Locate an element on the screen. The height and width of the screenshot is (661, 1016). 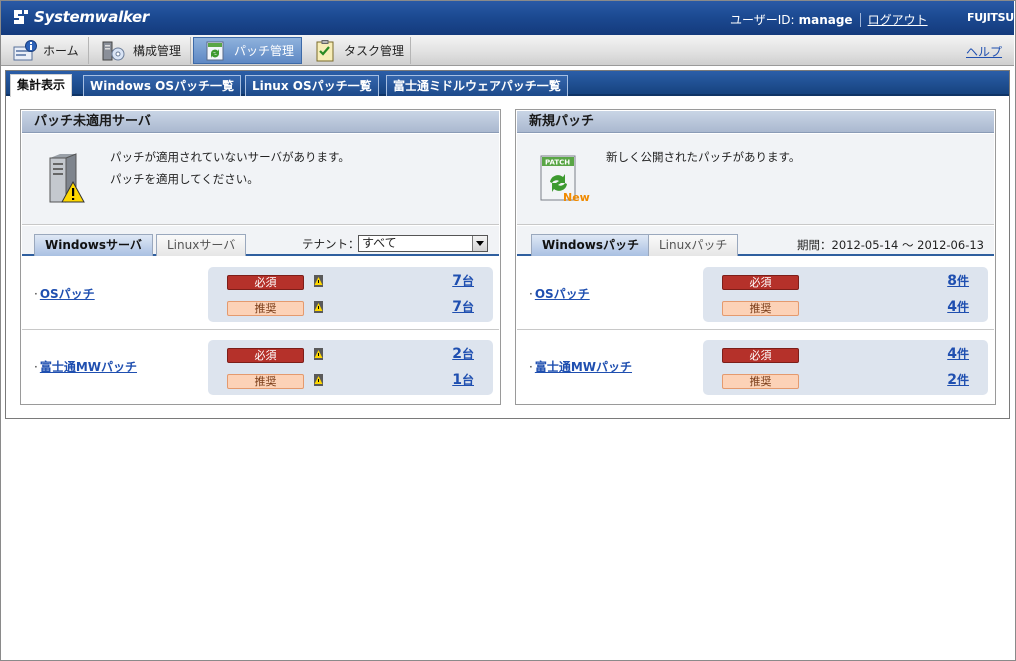
tab-fujitsu-middleware-patches: 富士通ミドルウェアパッチ一覧 is located at coordinates (477, 85).